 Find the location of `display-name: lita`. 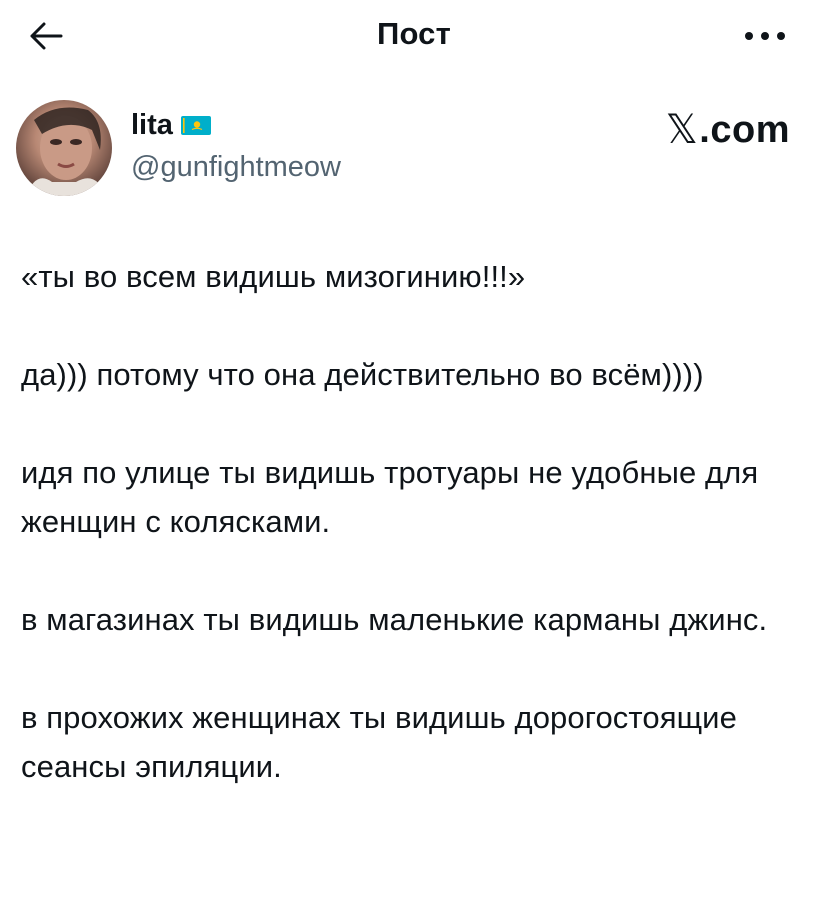

display-name: lita is located at coordinates (171, 125).